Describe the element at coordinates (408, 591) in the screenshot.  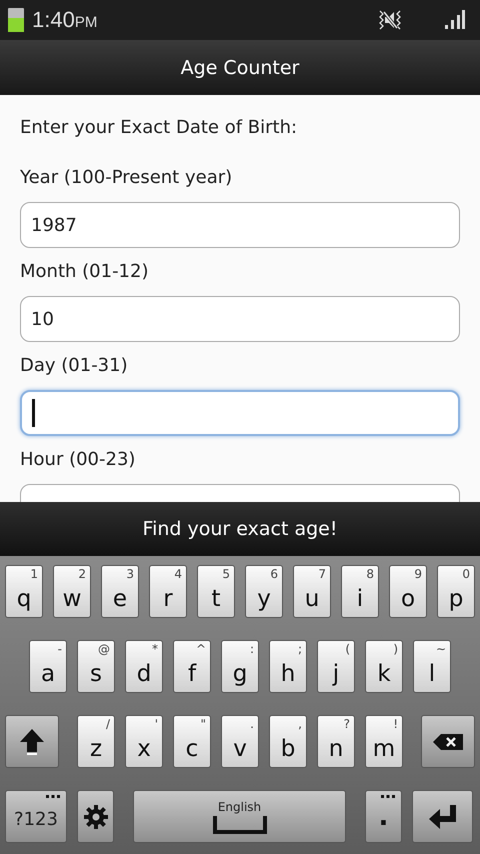
I see `key: 9 o` at that location.